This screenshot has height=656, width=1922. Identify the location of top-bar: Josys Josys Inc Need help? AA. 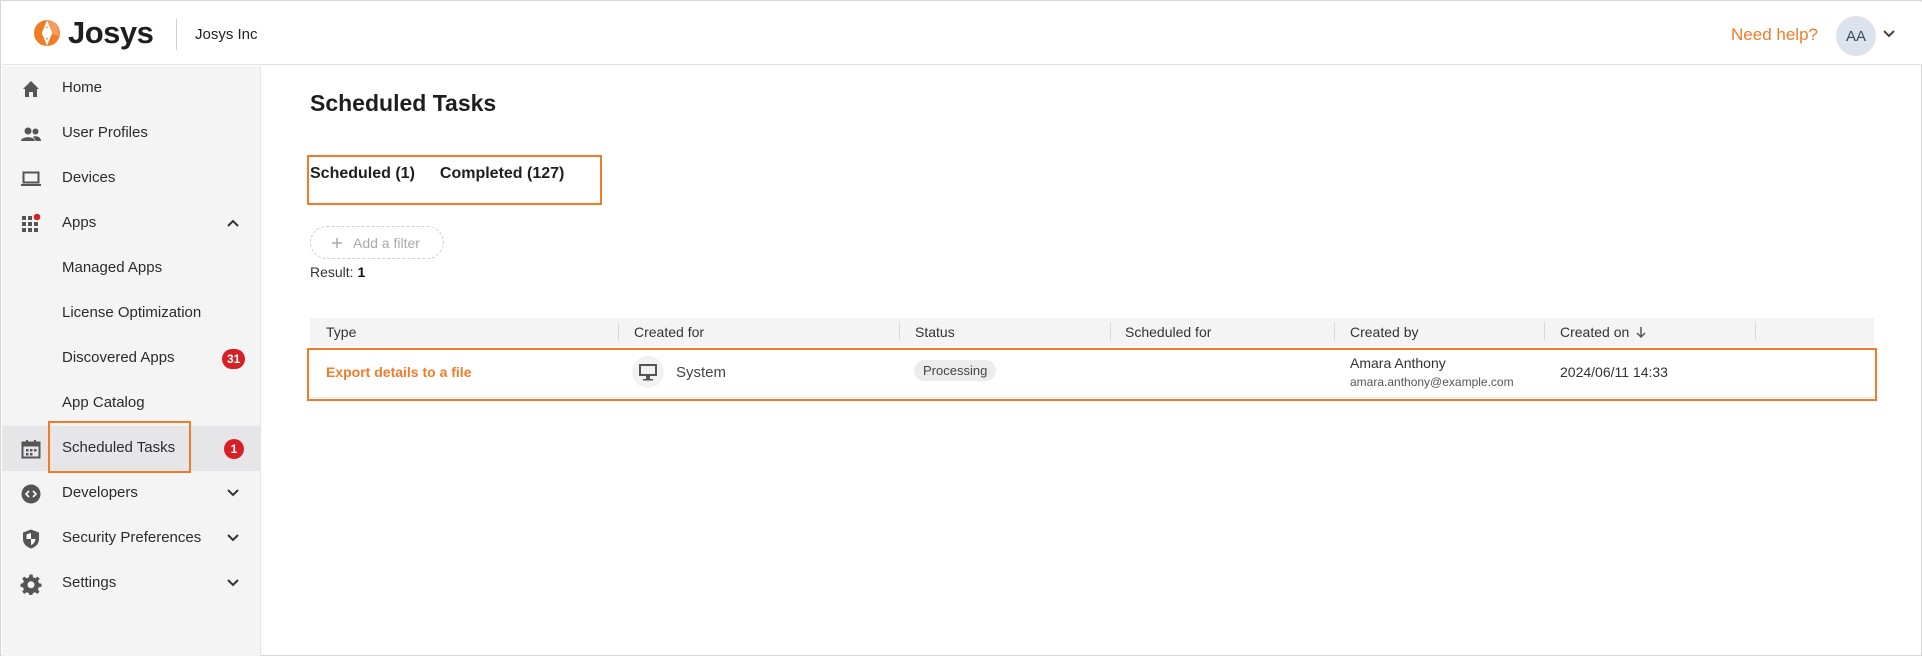
(962, 33).